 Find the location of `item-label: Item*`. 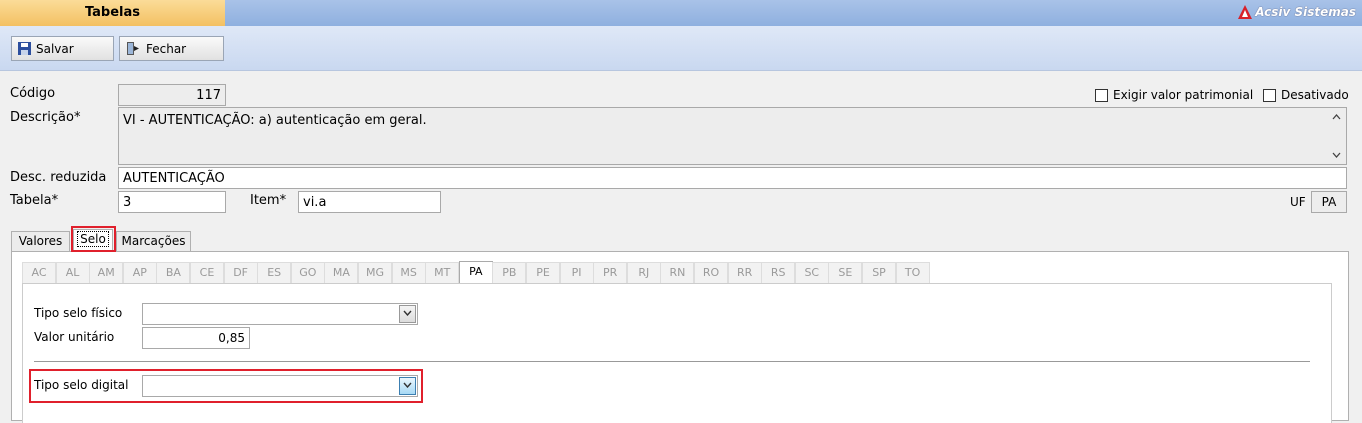

item-label: Item* is located at coordinates (268, 200).